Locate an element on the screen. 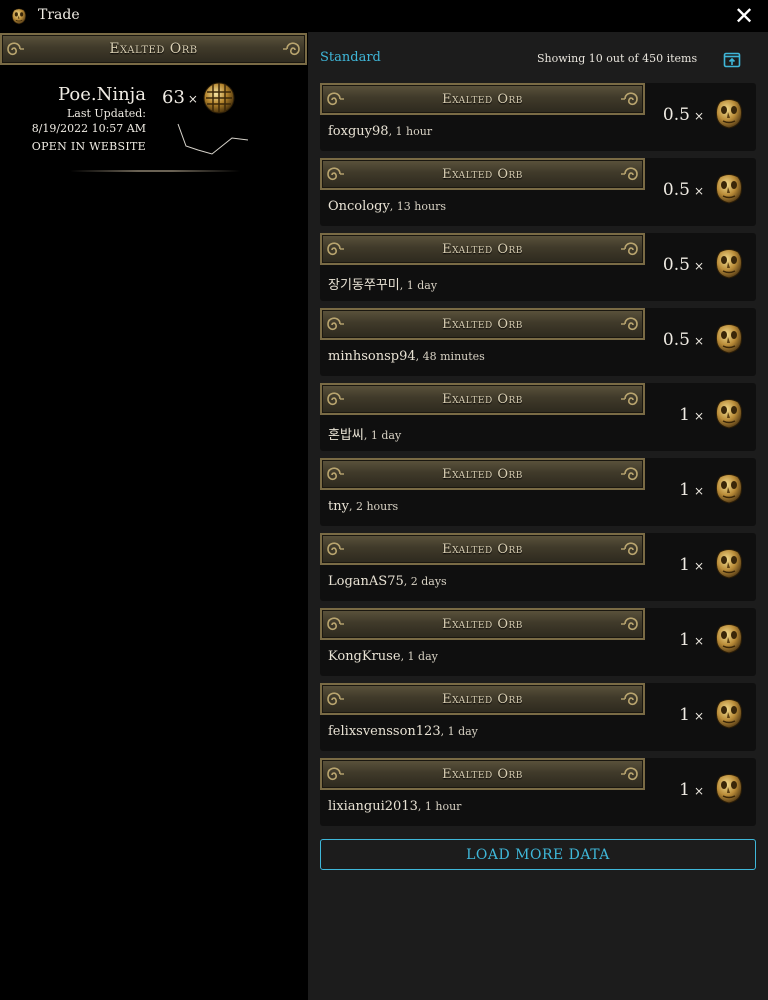 This screenshot has height=1000, width=768. divider is located at coordinates (155, 171).